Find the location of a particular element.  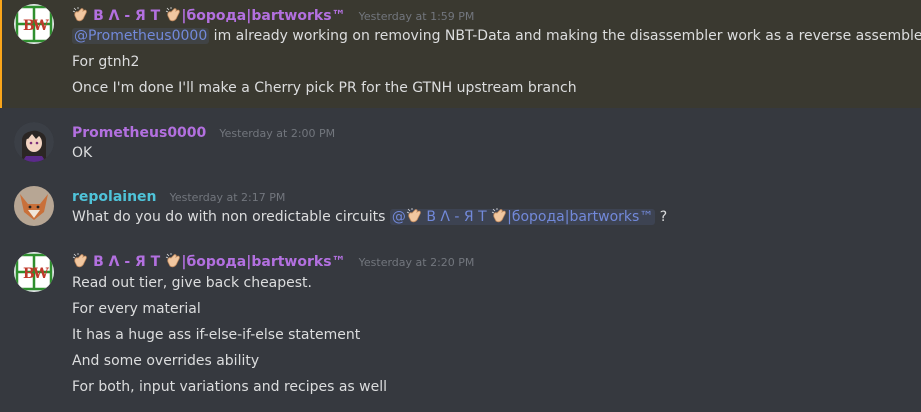

message-line: And some overrides ability is located at coordinates (166, 361).